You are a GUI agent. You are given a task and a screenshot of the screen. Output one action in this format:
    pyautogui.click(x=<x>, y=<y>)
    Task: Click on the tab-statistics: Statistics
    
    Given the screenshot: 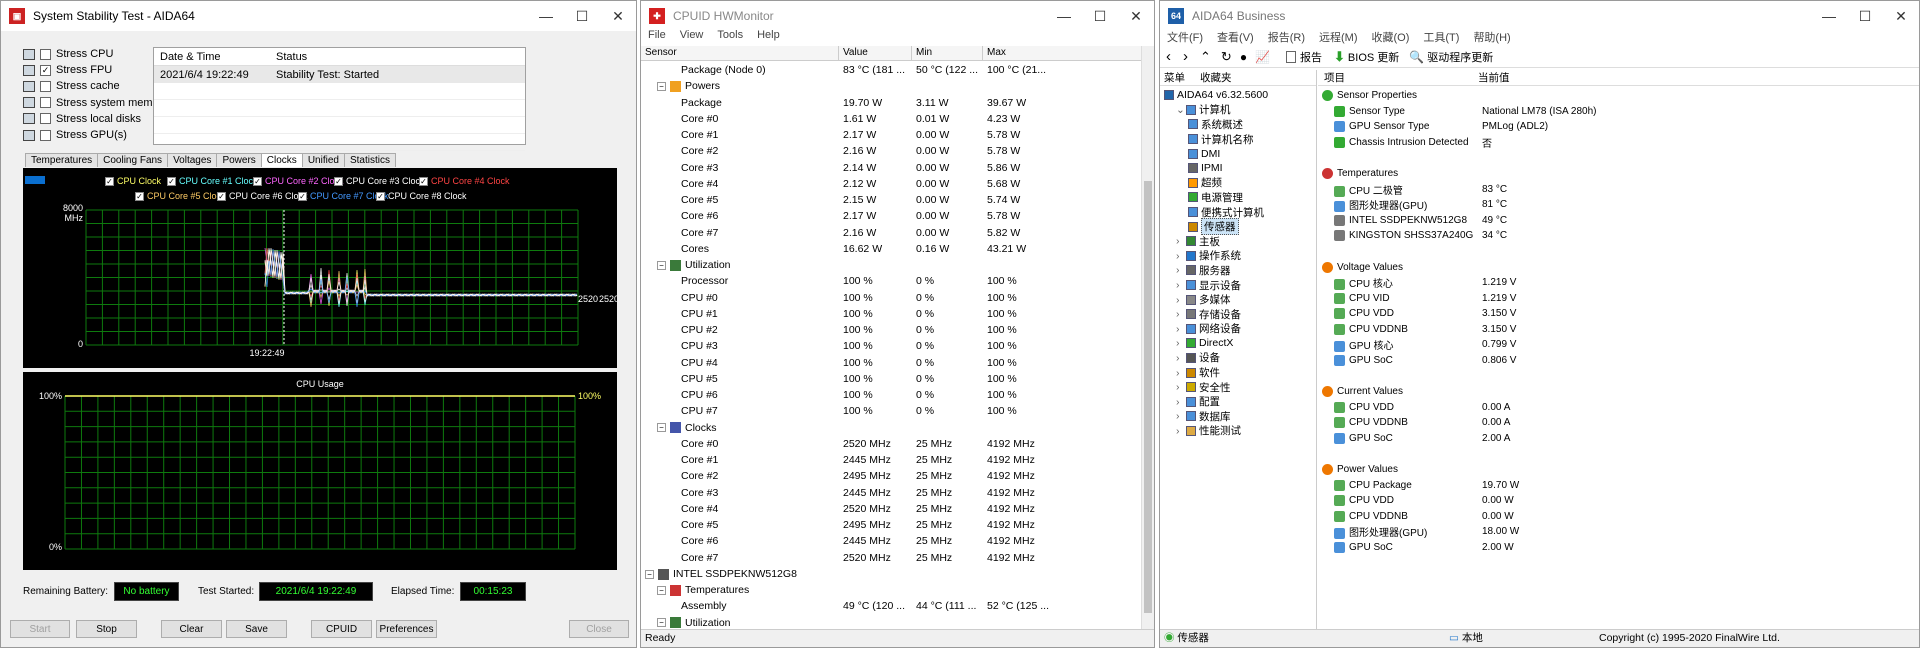 What is the action you would take?
    pyautogui.click(x=369, y=160)
    